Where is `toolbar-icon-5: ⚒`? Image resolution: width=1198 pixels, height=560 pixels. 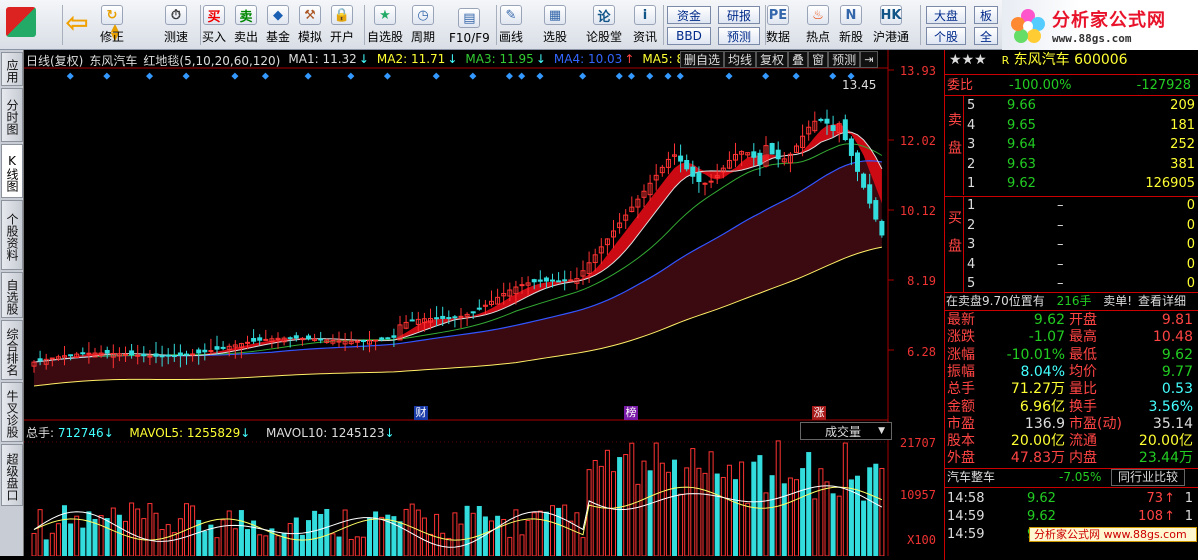
toolbar-icon-5: ⚒ is located at coordinates (310, 15).